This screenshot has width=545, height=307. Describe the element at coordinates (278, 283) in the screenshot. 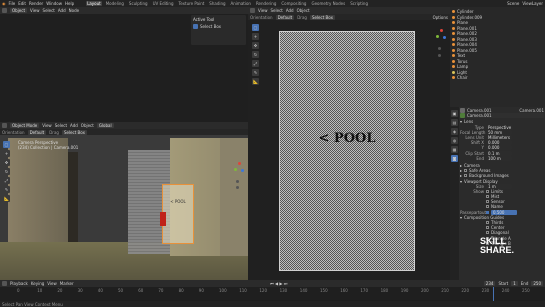

I see `play-controls-icon: ⏮ ◀ ▶ ⏭` at that location.